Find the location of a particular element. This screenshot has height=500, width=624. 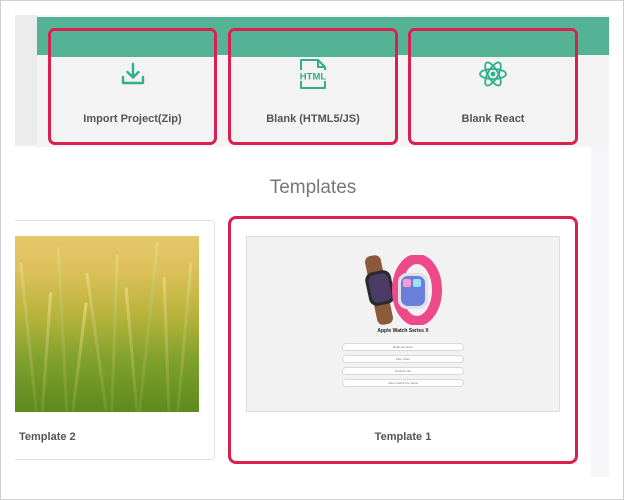

preview-button: View retail & Pro plans is located at coordinates (403, 383).